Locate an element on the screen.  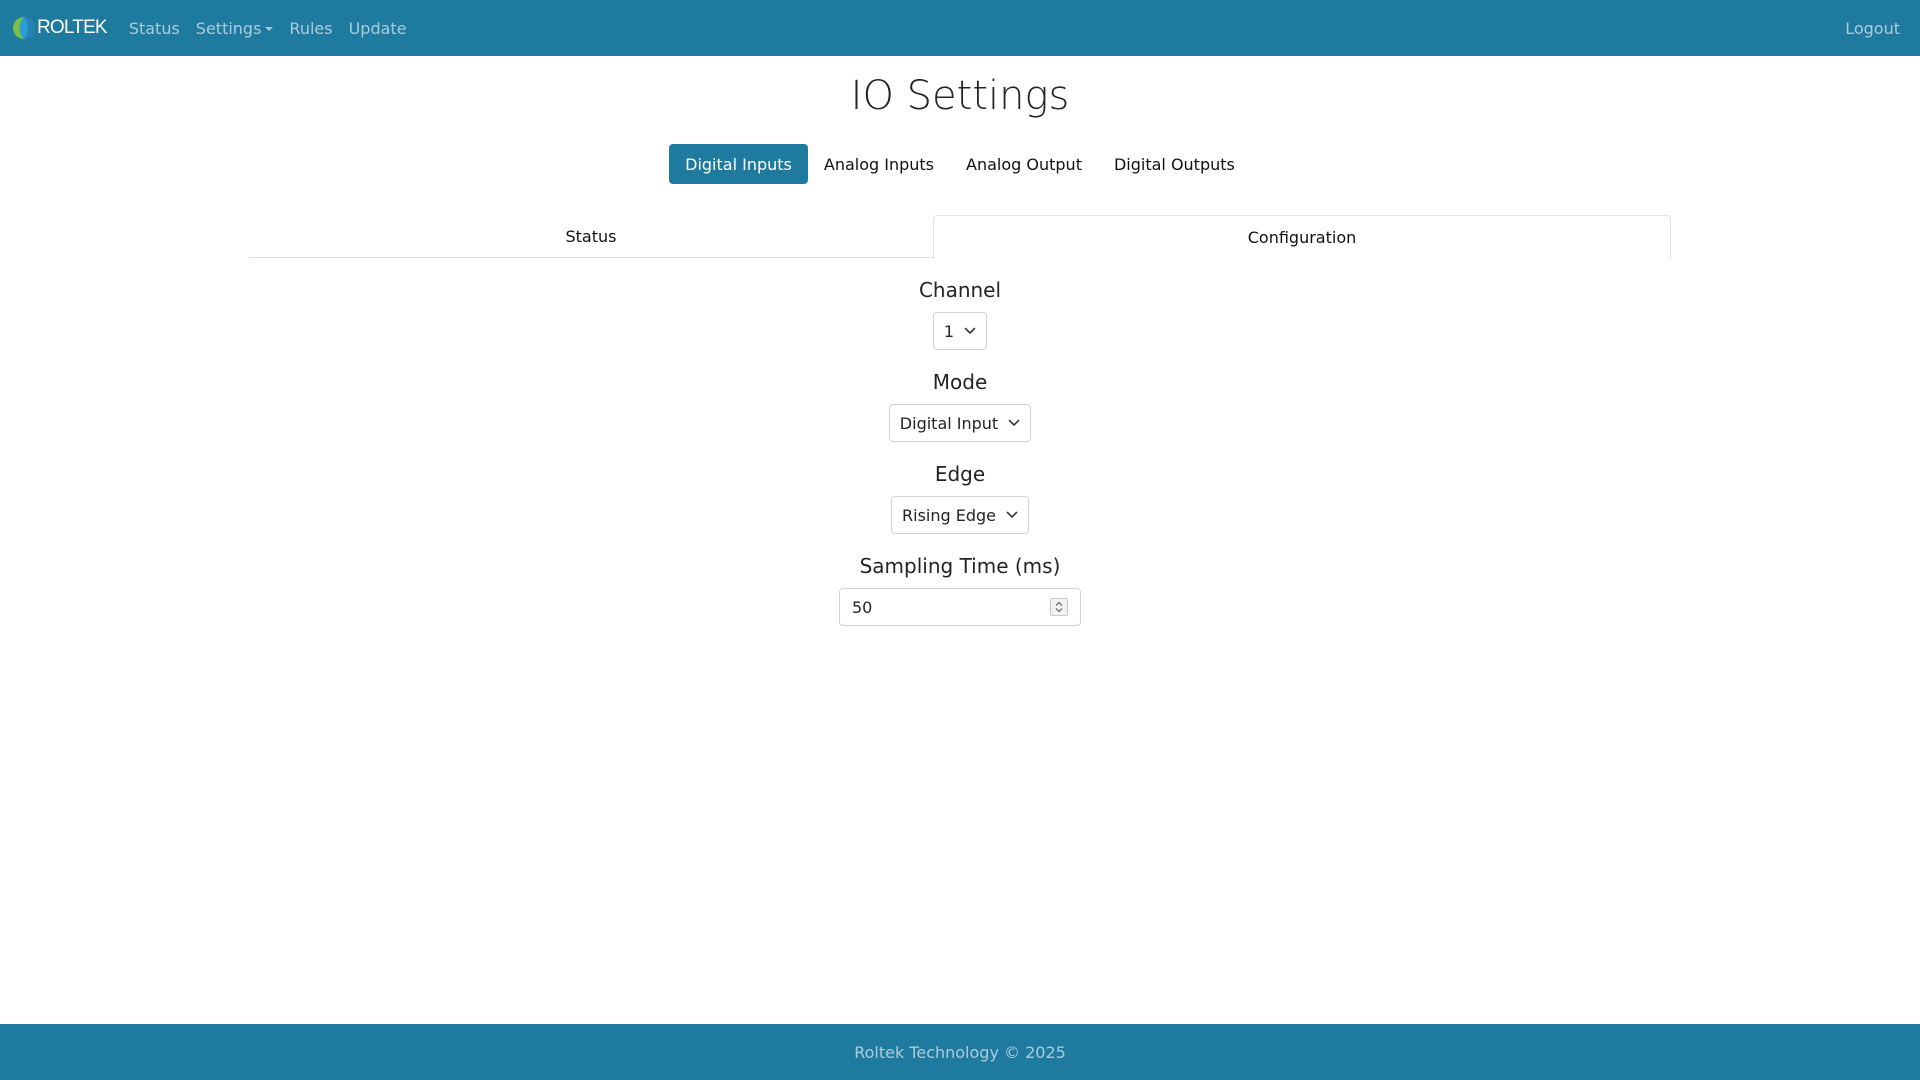
channel-select-value: 1 is located at coordinates (949, 331).